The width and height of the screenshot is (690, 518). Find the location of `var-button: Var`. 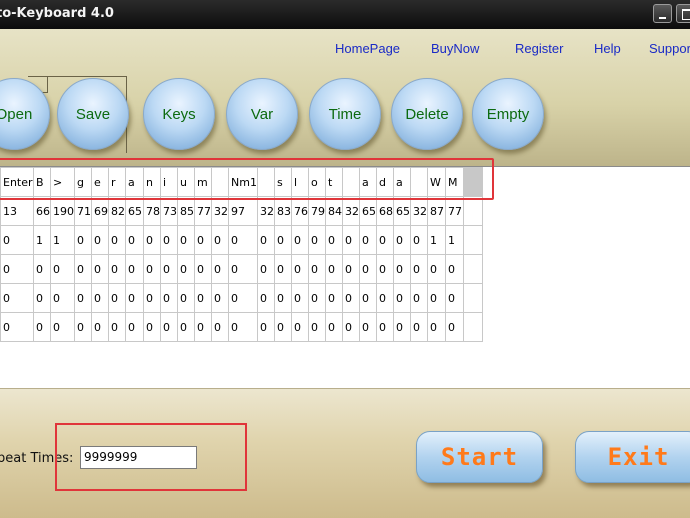

var-button: Var is located at coordinates (262, 114).